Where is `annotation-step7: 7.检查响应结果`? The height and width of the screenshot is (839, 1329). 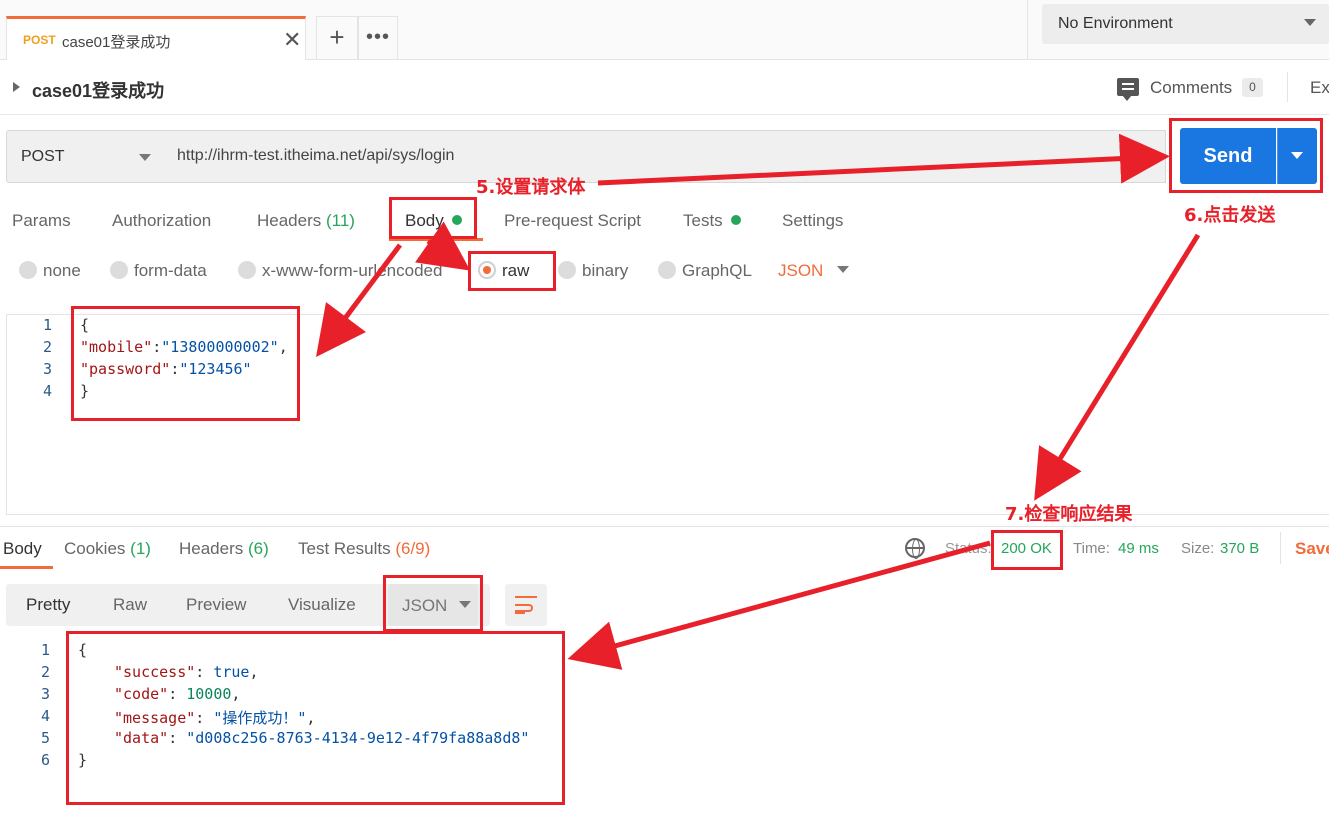 annotation-step7: 7.检查响应结果 is located at coordinates (1069, 514).